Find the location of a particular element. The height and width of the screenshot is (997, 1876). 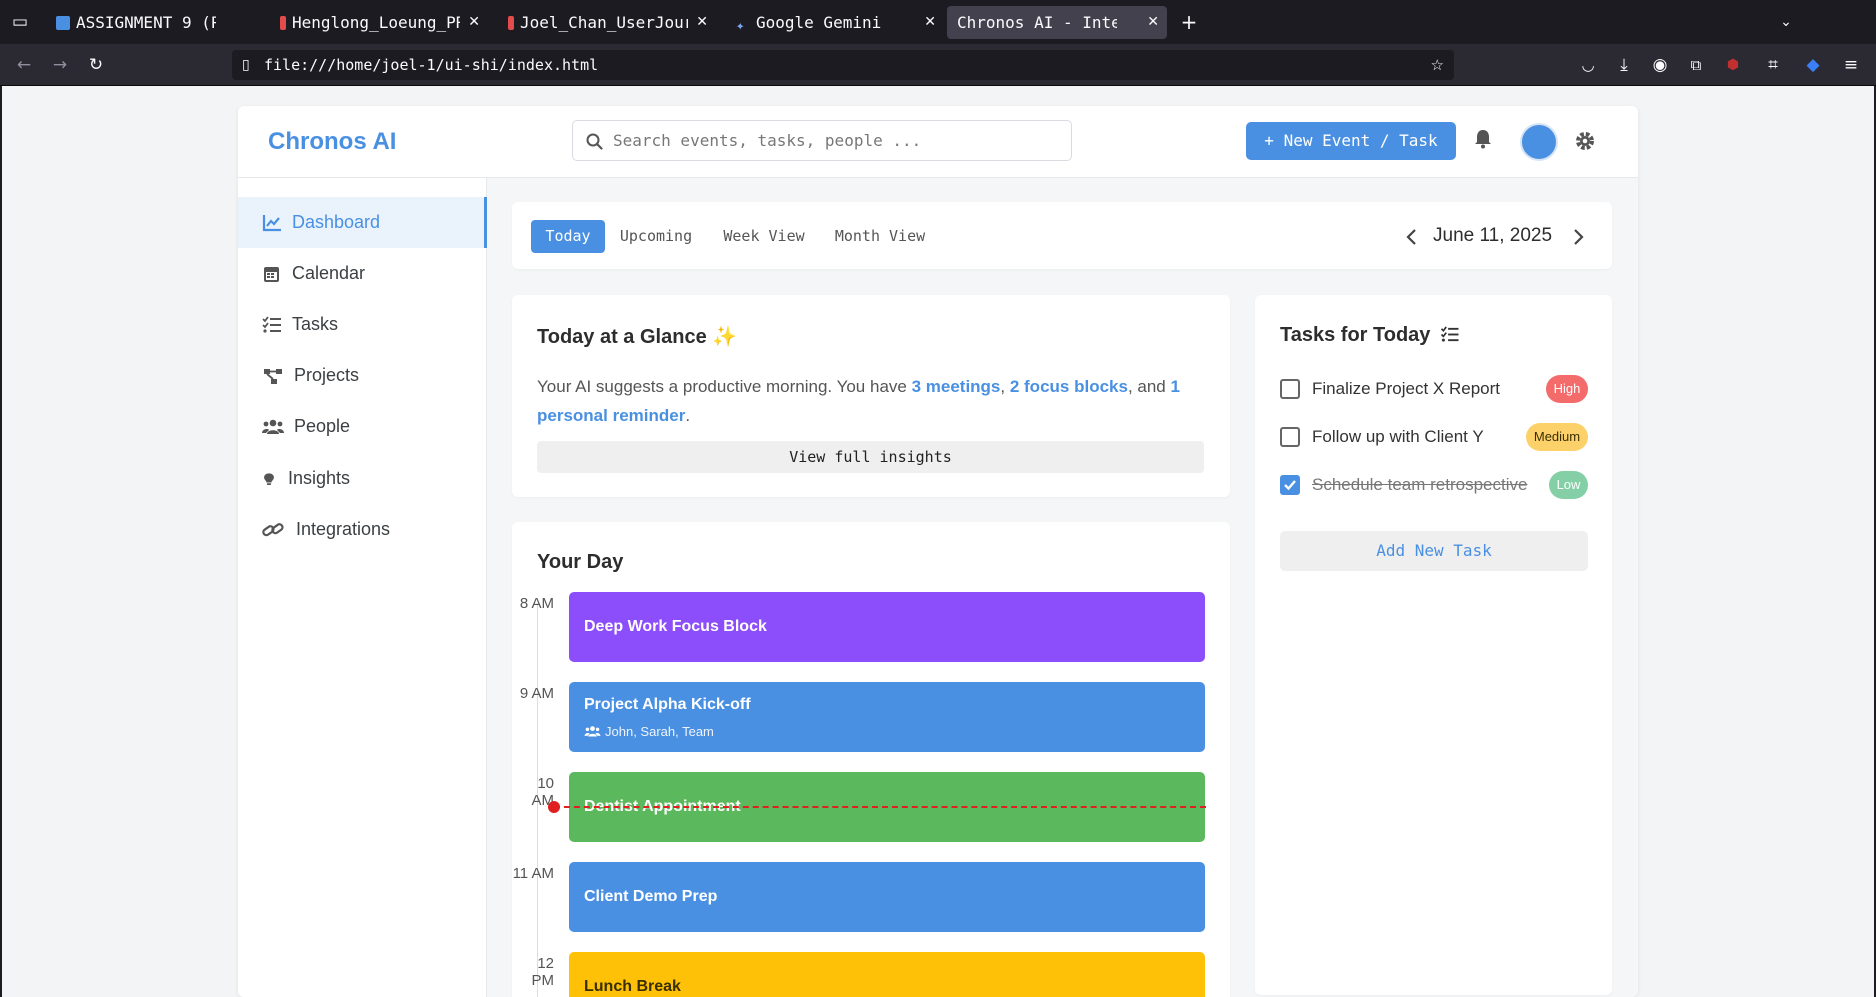

ublock-icon: ⬢ is located at coordinates (1733, 65).